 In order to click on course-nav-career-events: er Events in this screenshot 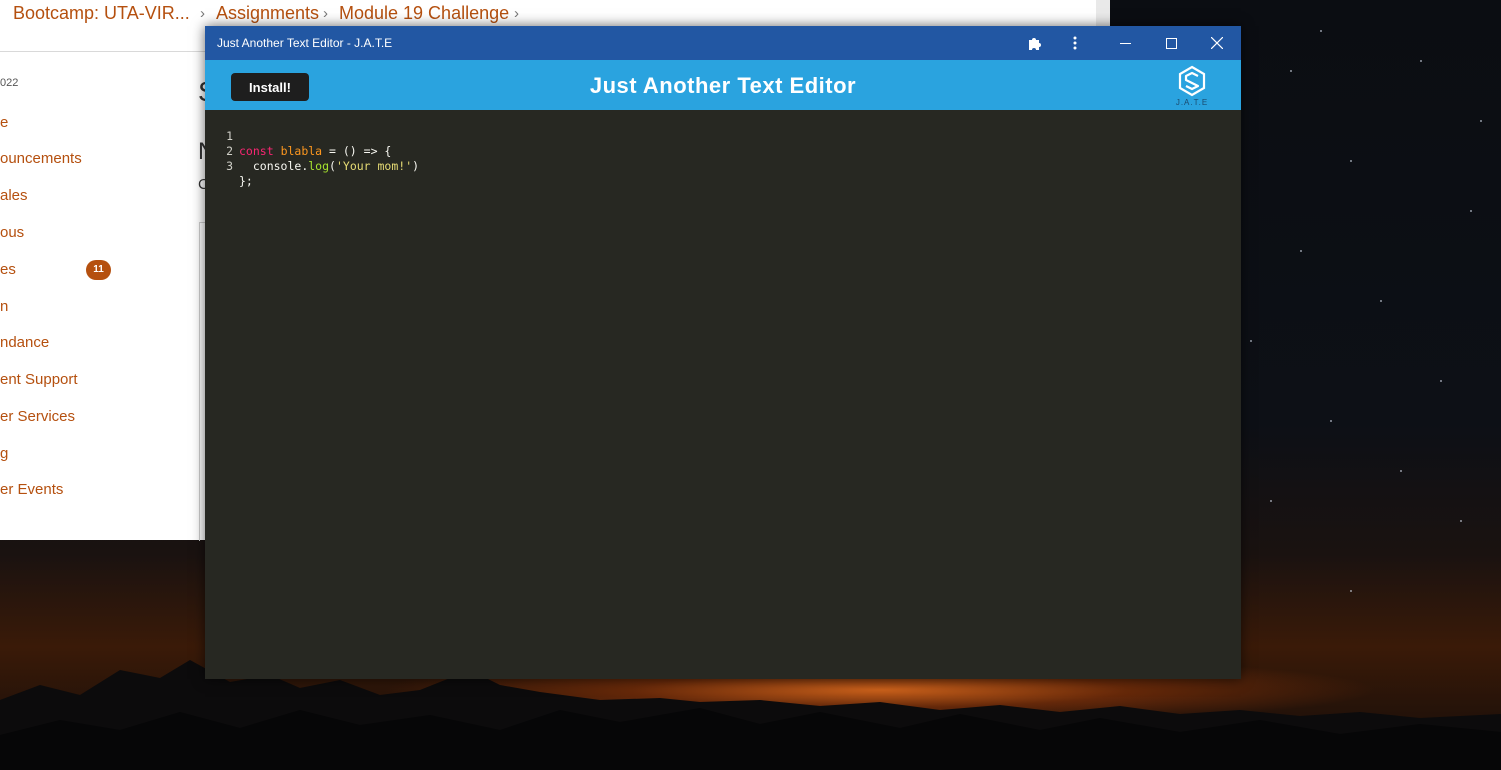, I will do `click(31, 489)`.